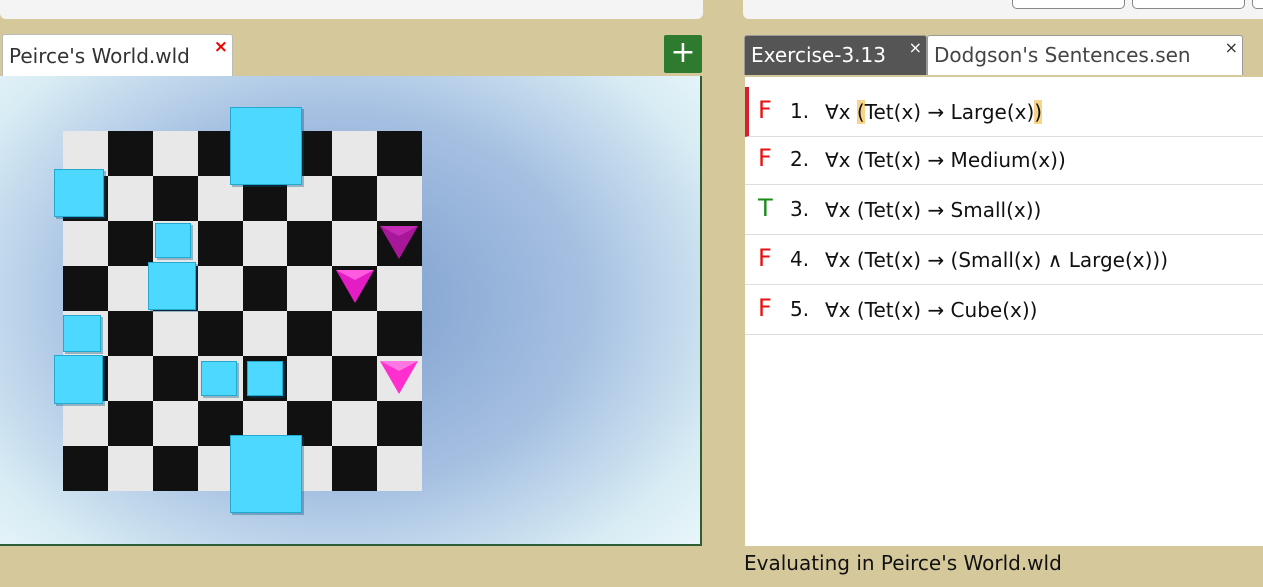 This screenshot has height=587, width=1263. What do you see at coordinates (1062, 55) in the screenshot?
I see `tab-dodgson-label: Dodgson's Sentences.sen` at bounding box center [1062, 55].